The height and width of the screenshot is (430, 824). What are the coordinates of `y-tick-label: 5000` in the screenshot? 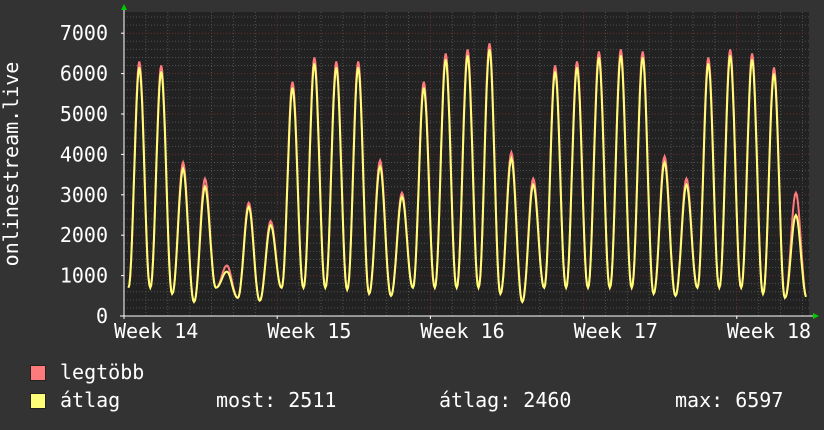 It's located at (84, 114).